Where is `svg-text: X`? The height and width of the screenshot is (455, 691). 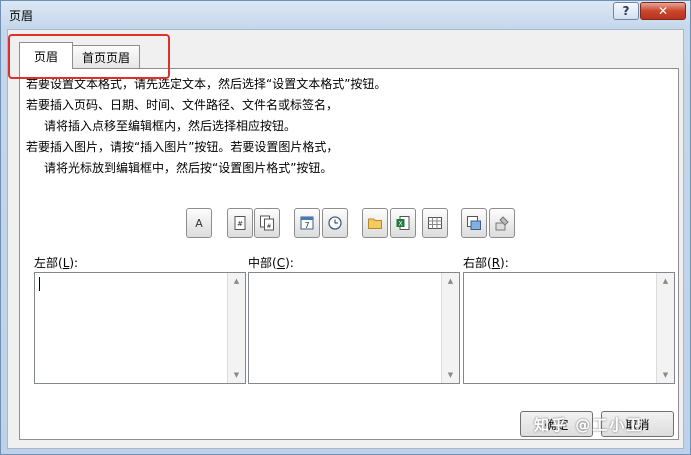
svg-text: X is located at coordinates (400, 224).